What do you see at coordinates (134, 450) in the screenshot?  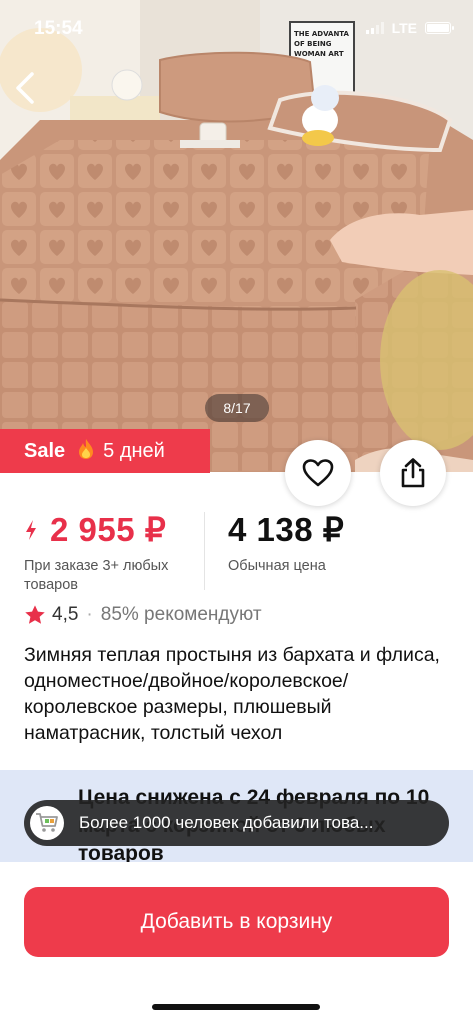 I see `sale-days: 5 дней` at bounding box center [134, 450].